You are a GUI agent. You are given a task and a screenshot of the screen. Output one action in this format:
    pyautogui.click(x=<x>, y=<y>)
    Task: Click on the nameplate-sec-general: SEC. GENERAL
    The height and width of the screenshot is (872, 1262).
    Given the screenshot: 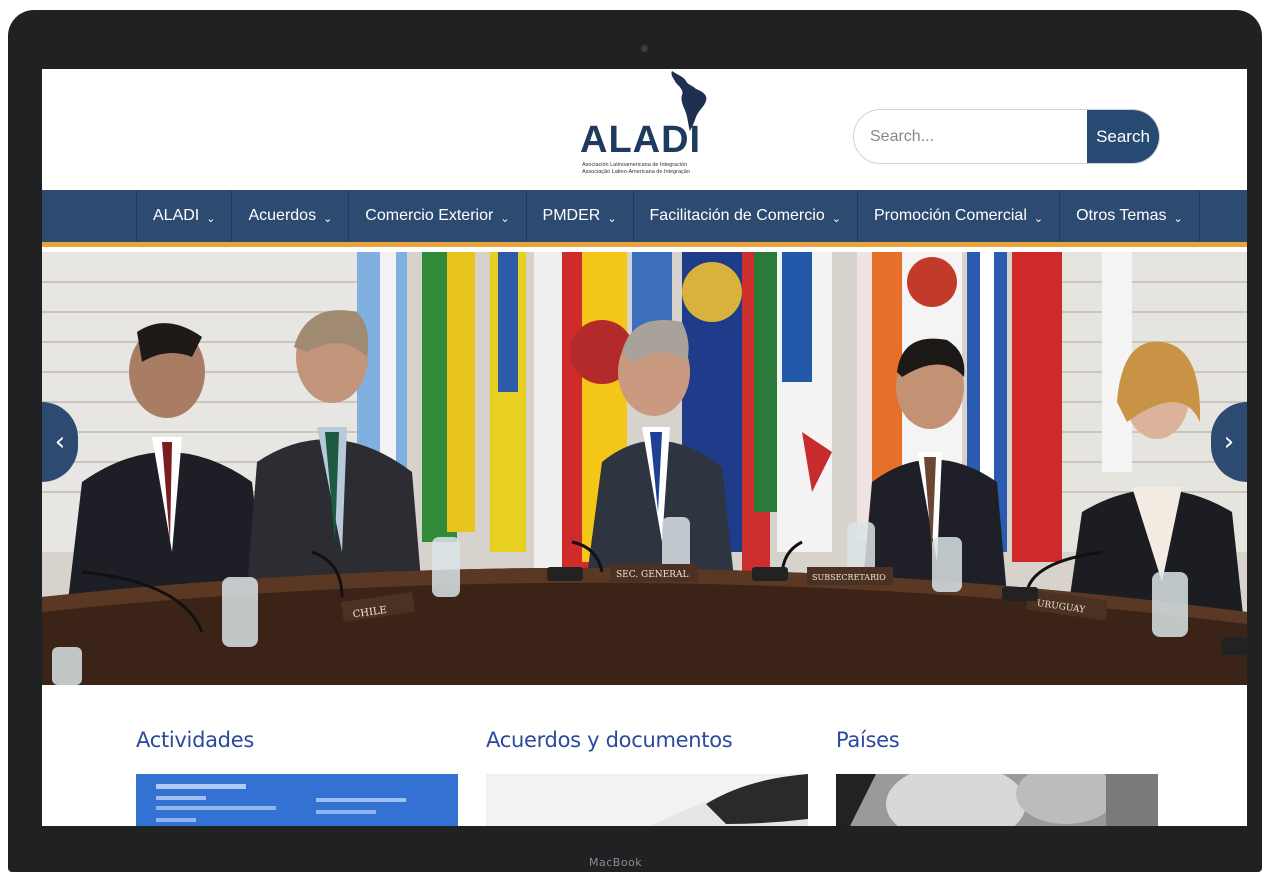 What is the action you would take?
    pyautogui.click(x=652, y=575)
    